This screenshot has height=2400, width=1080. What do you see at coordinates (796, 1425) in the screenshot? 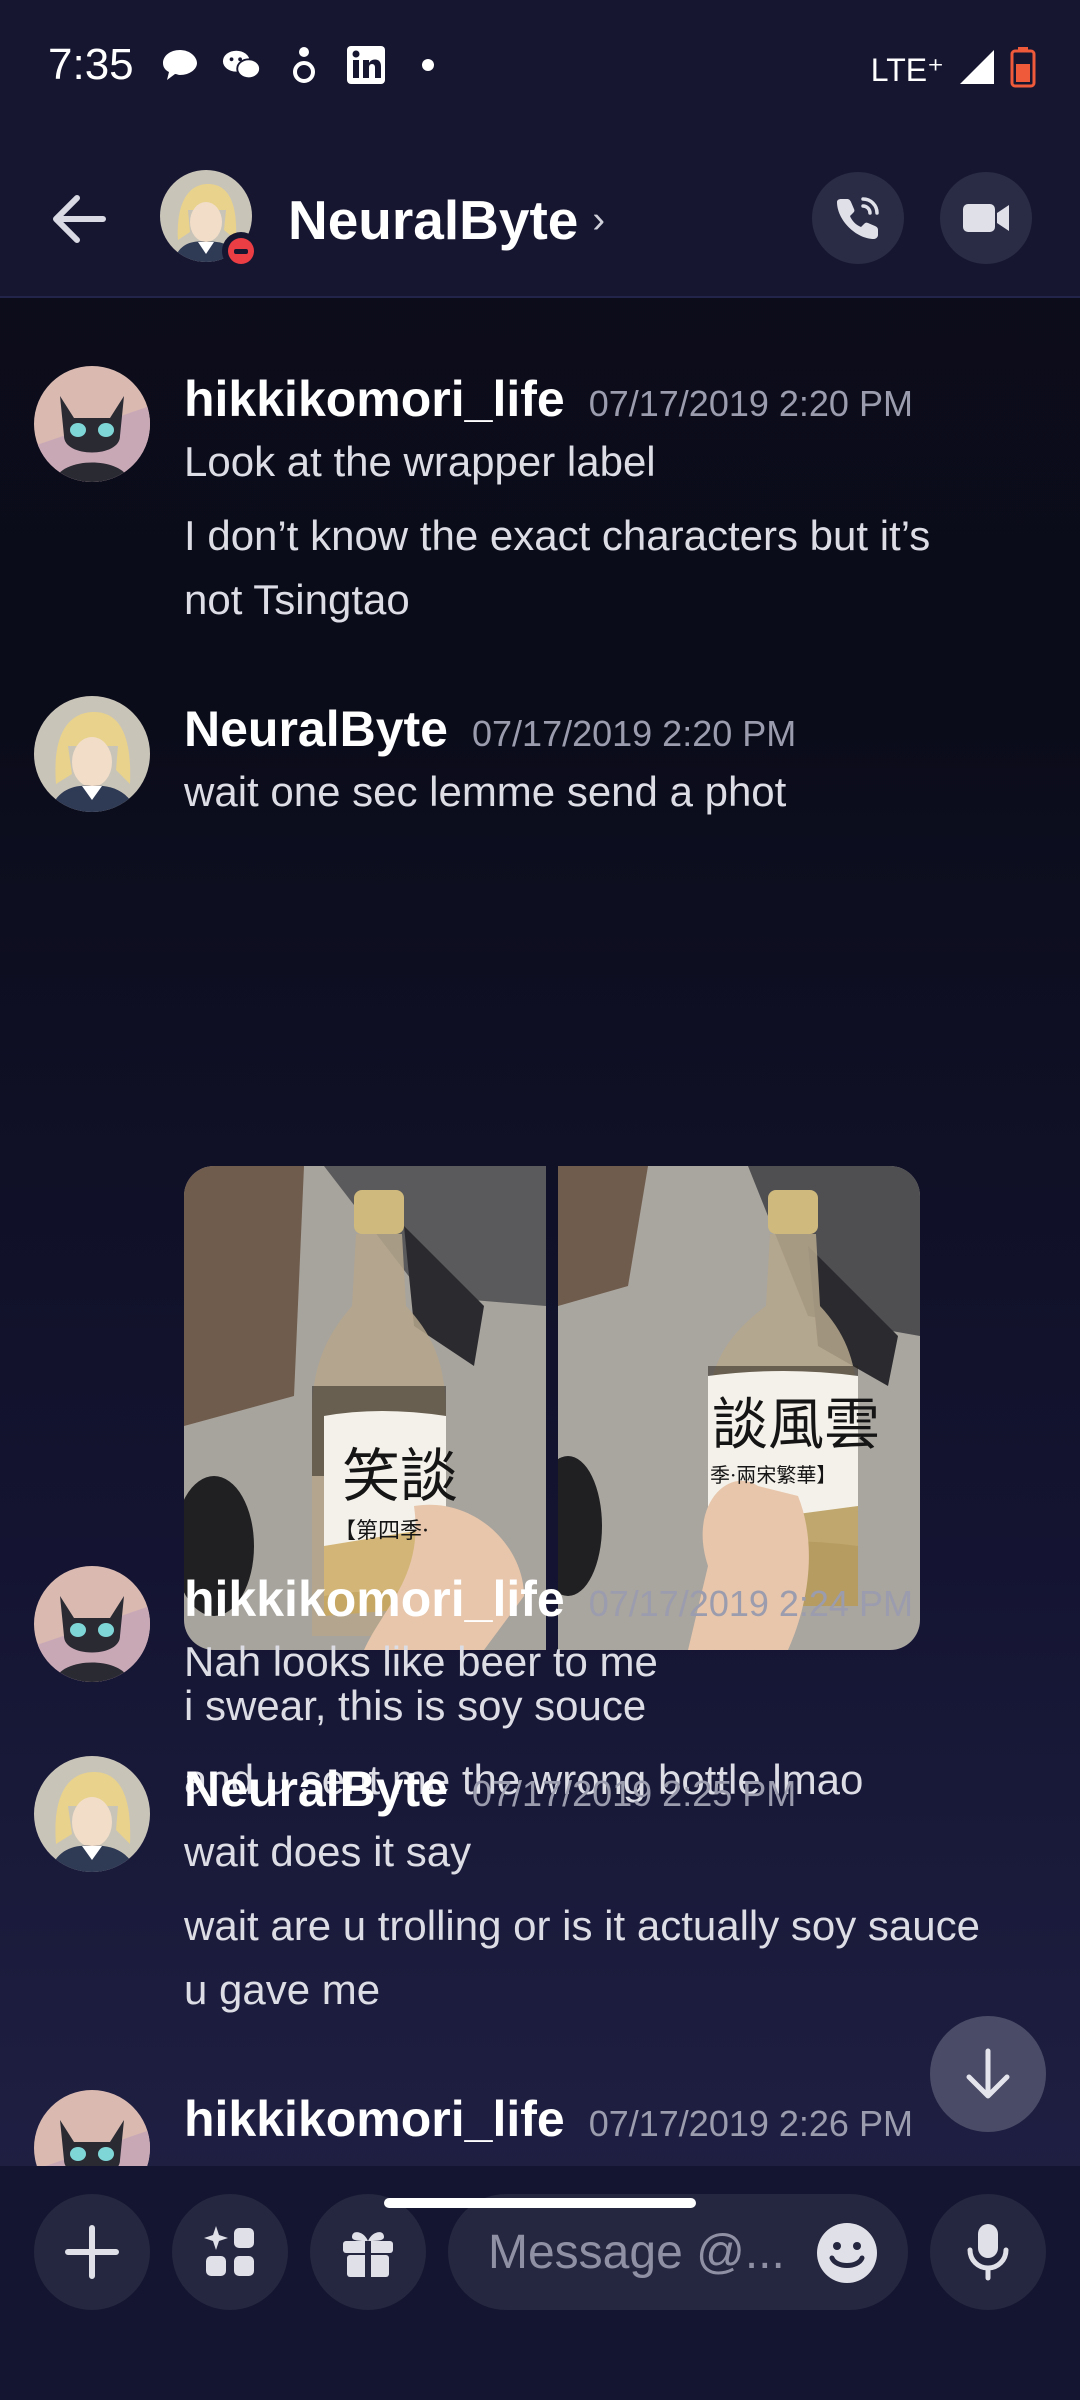
I see `bottle-label-text: 談風雲` at bounding box center [796, 1425].